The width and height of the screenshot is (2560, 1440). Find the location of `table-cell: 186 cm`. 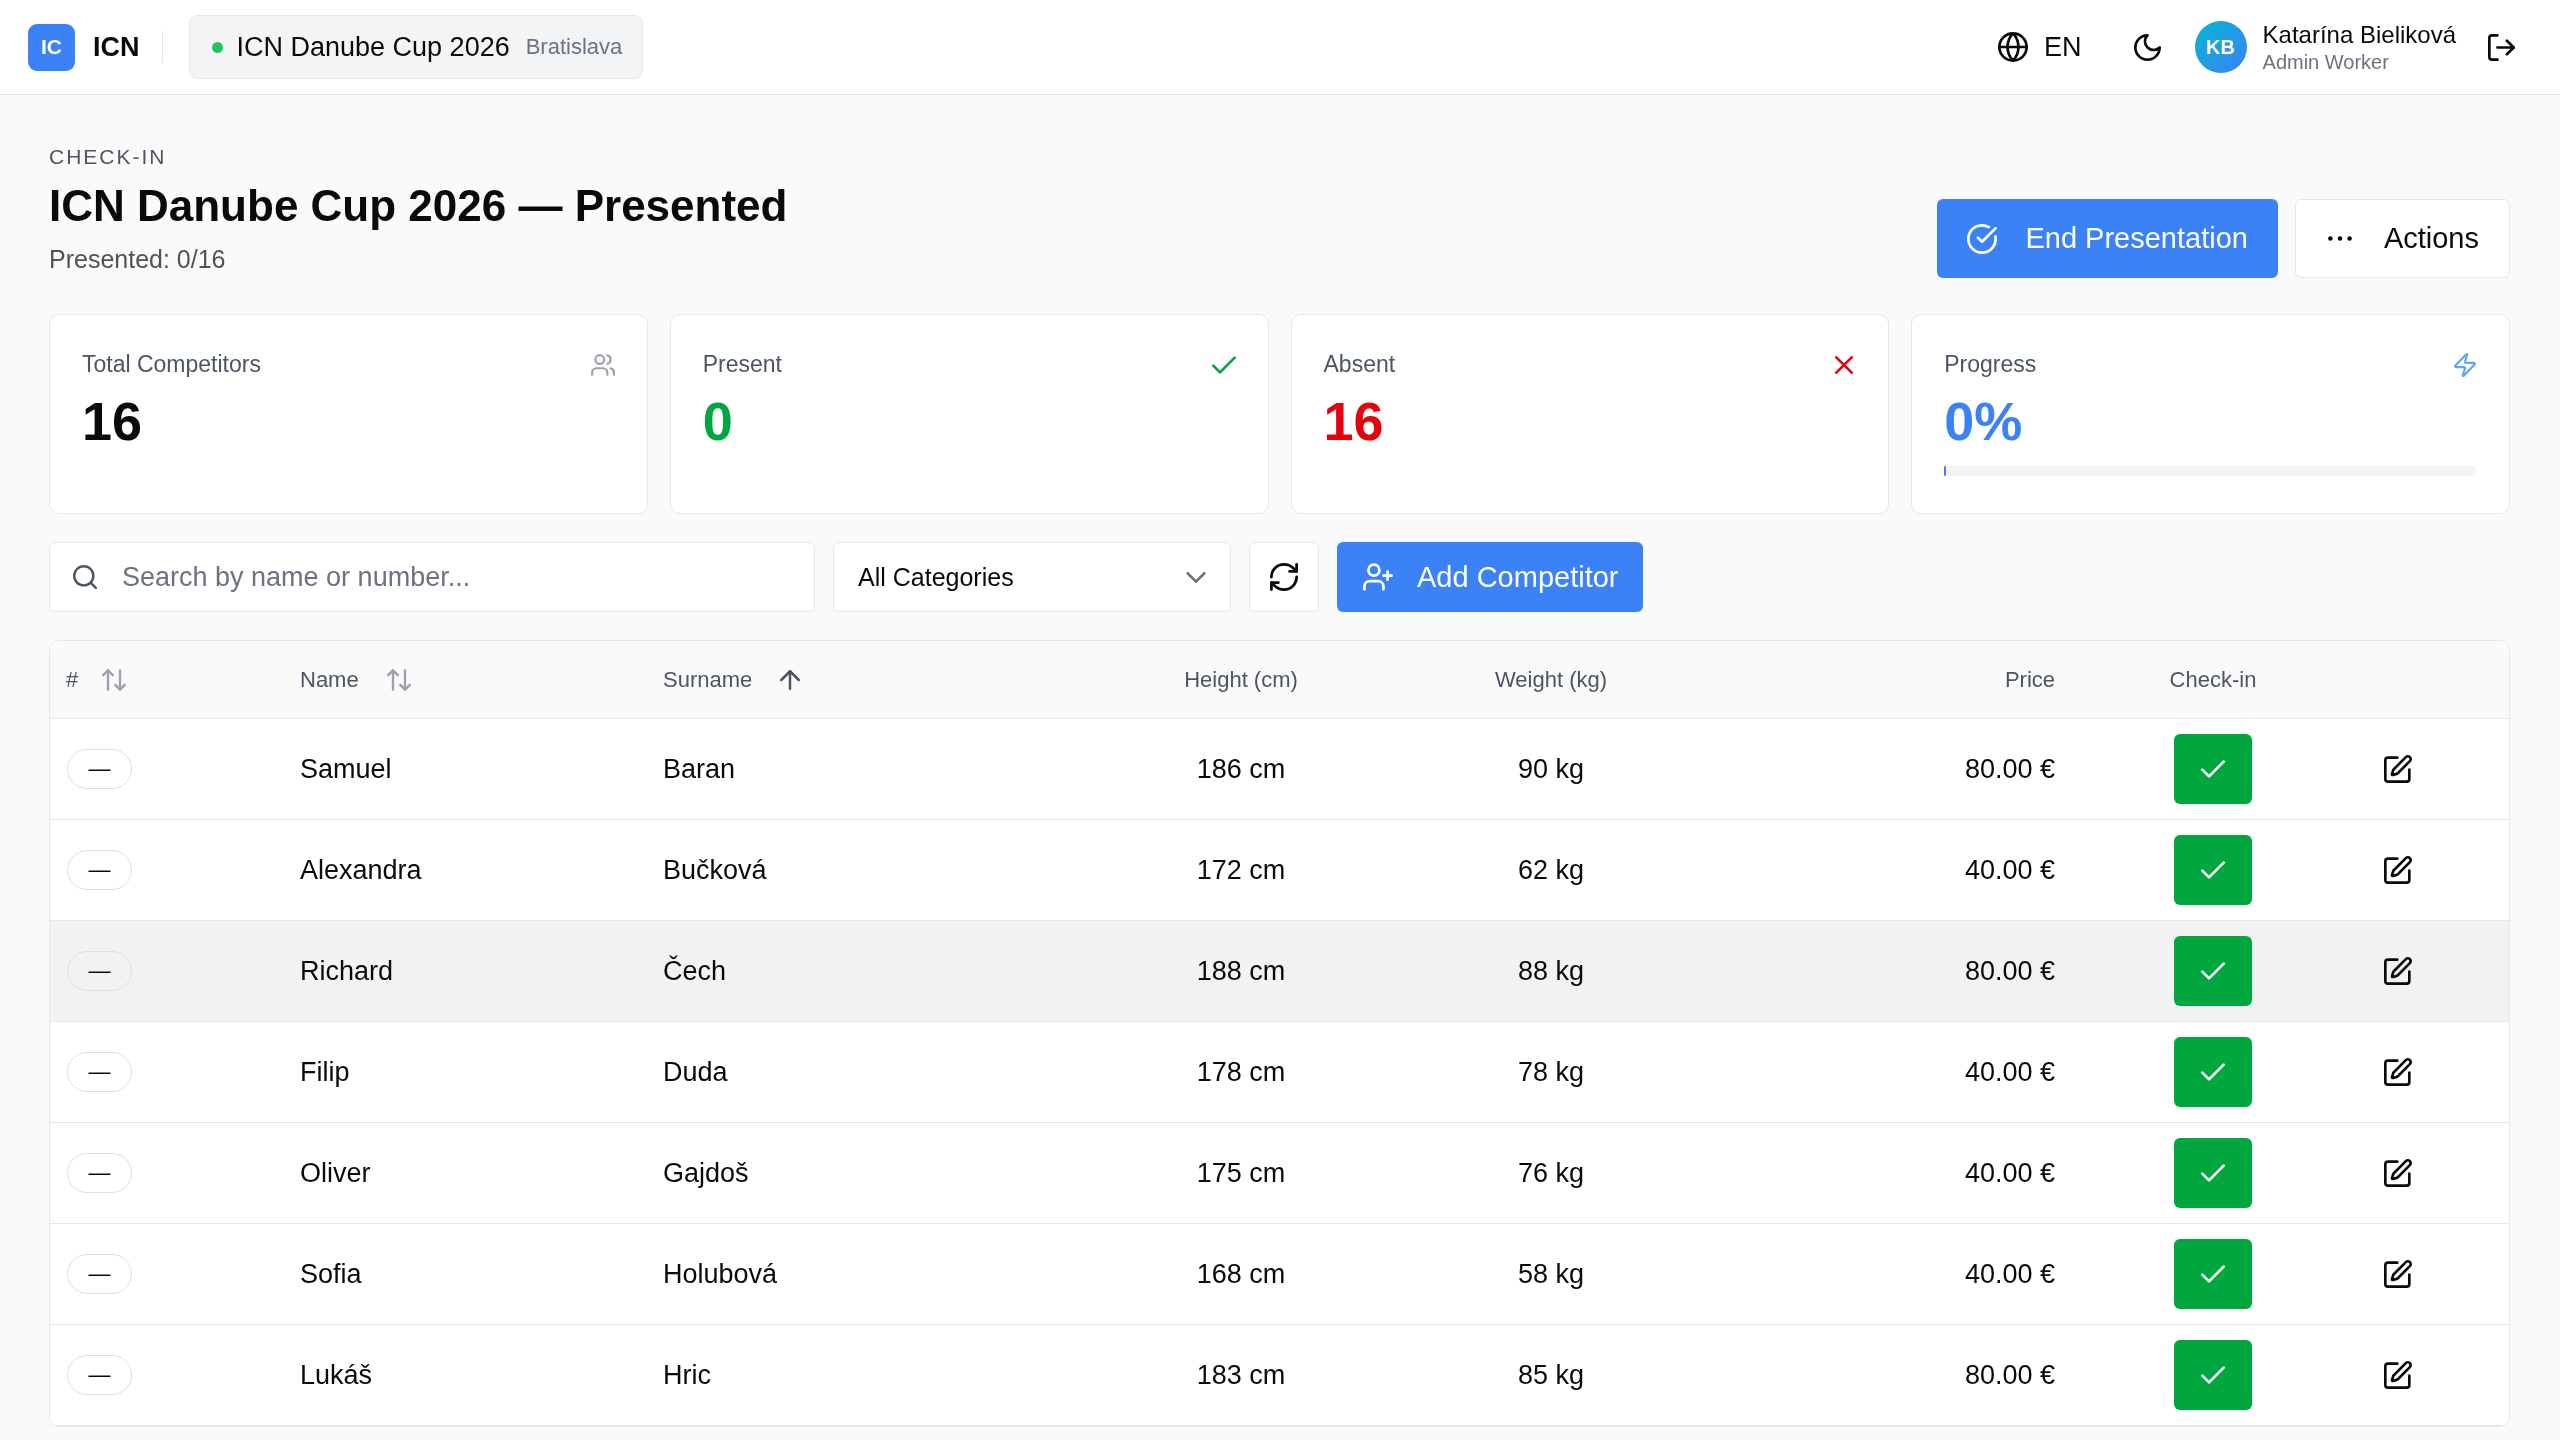

table-cell: 186 cm is located at coordinates (1241, 769).